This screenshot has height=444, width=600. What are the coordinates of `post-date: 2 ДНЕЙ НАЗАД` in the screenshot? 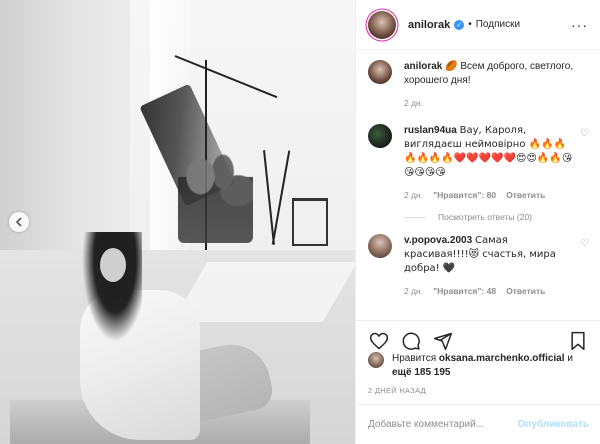 It's located at (397, 390).